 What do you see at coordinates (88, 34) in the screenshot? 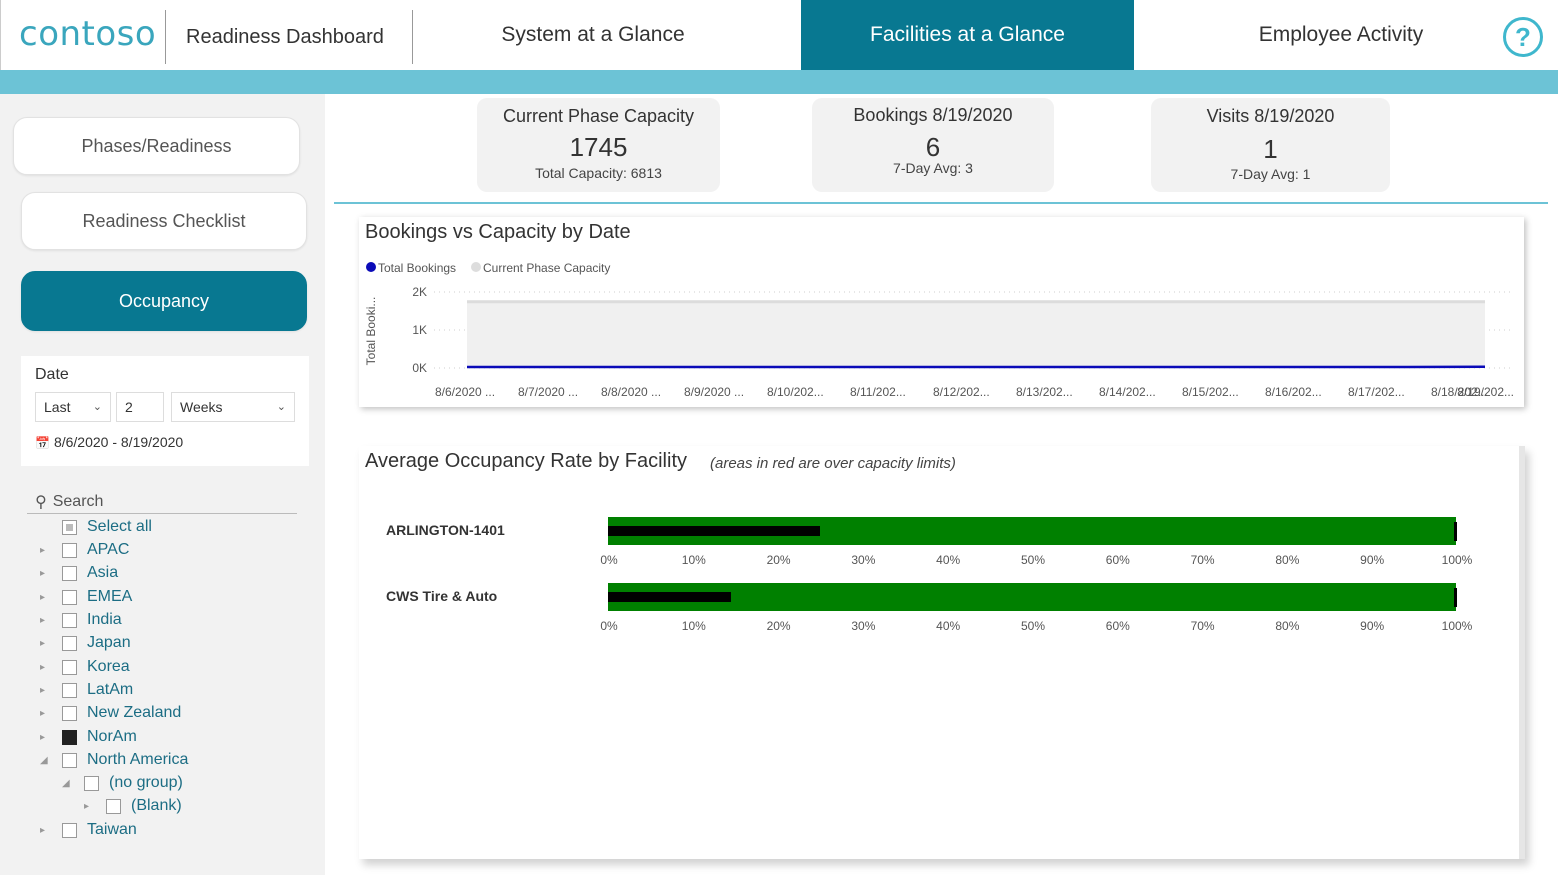
I see `contoso-logo: contoso` at bounding box center [88, 34].